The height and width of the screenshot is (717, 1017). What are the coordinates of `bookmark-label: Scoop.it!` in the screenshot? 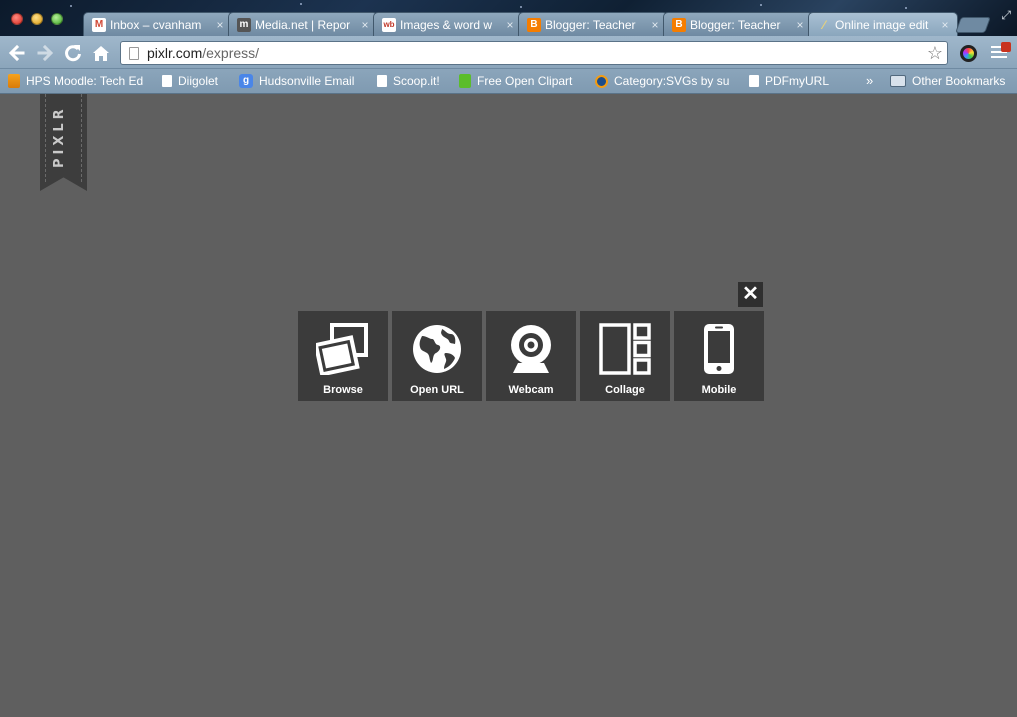 It's located at (416, 81).